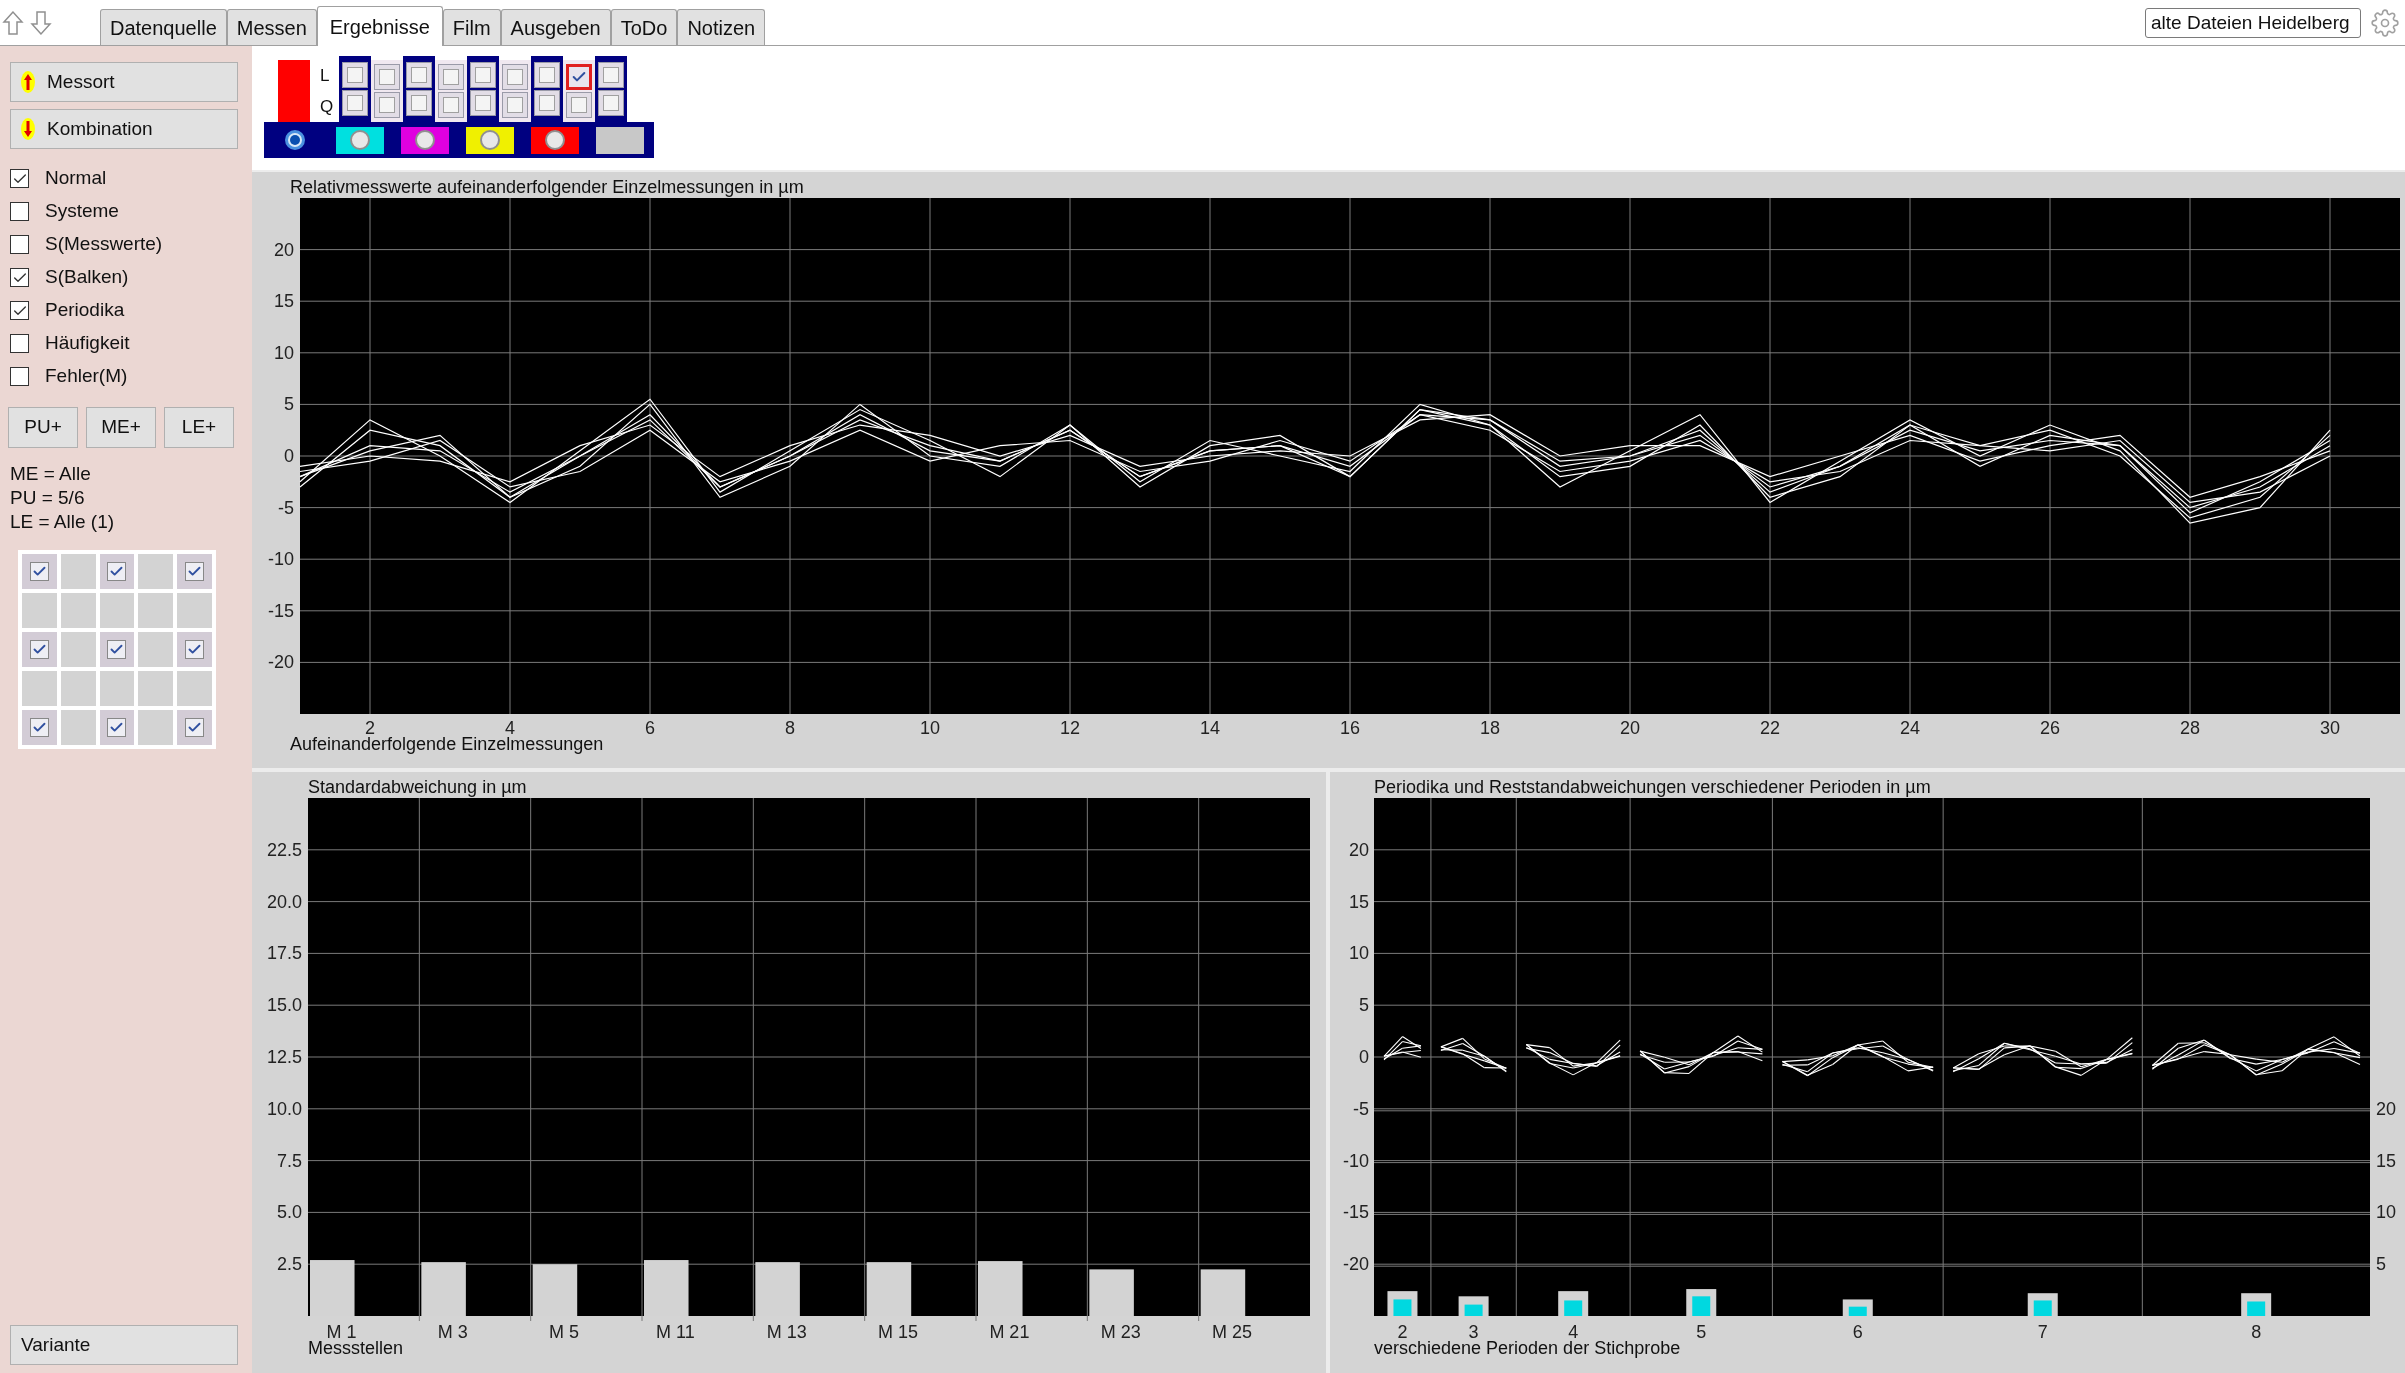  What do you see at coordinates (675, 1332) in the screenshot?
I see `axis-tick-label: M 11` at bounding box center [675, 1332].